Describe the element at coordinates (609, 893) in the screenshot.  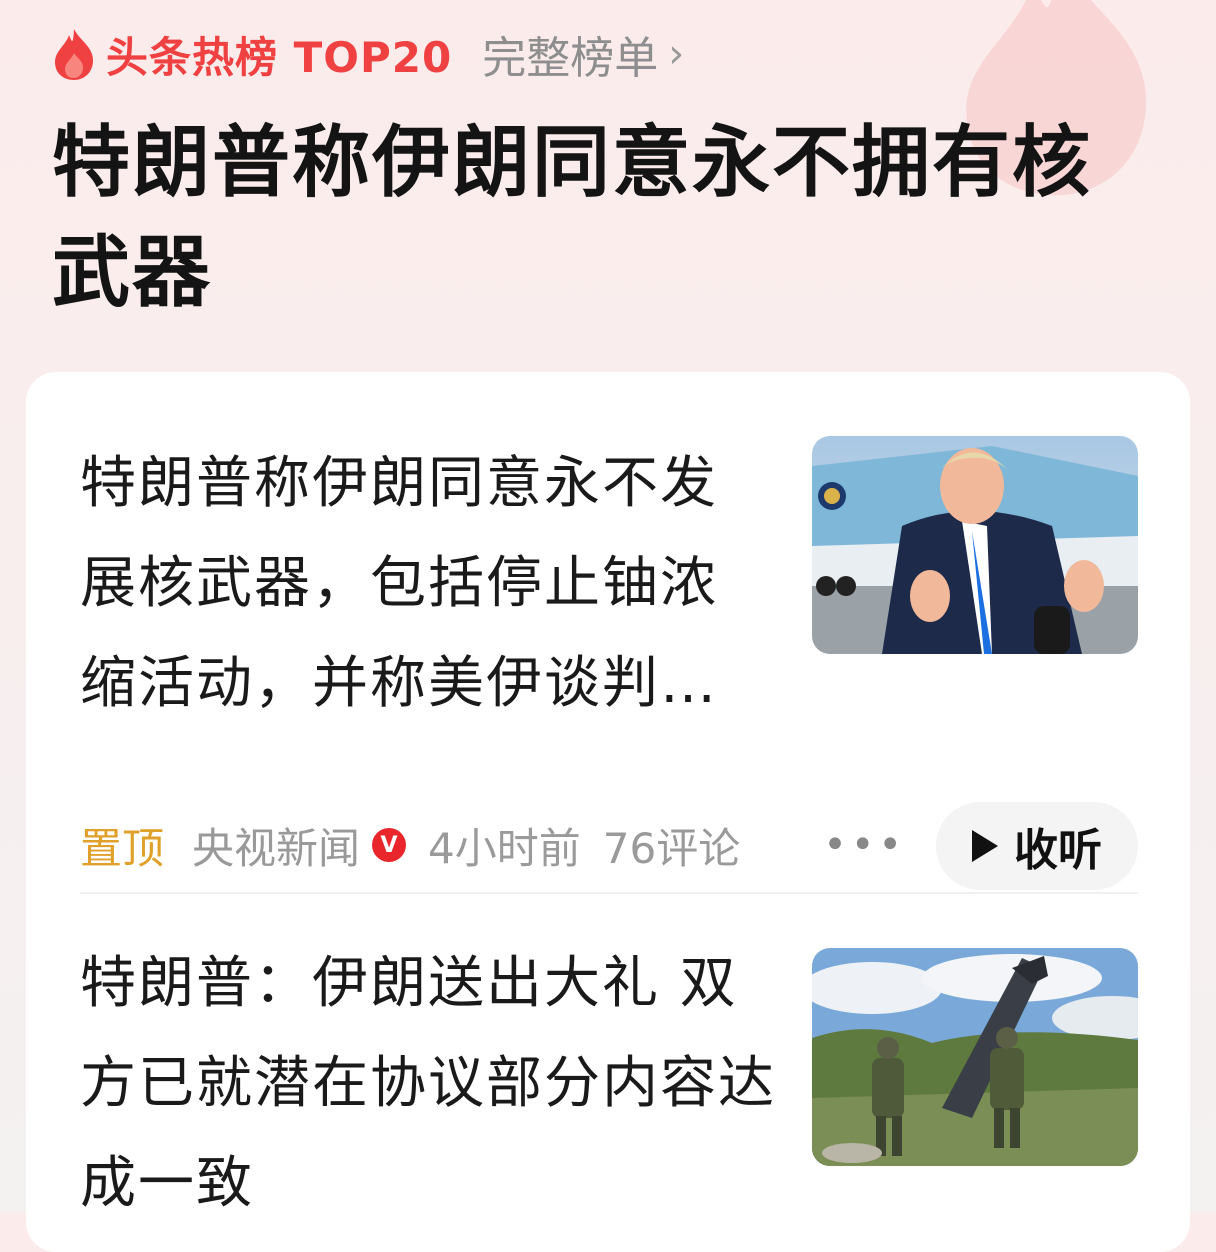
I see `item-divider` at that location.